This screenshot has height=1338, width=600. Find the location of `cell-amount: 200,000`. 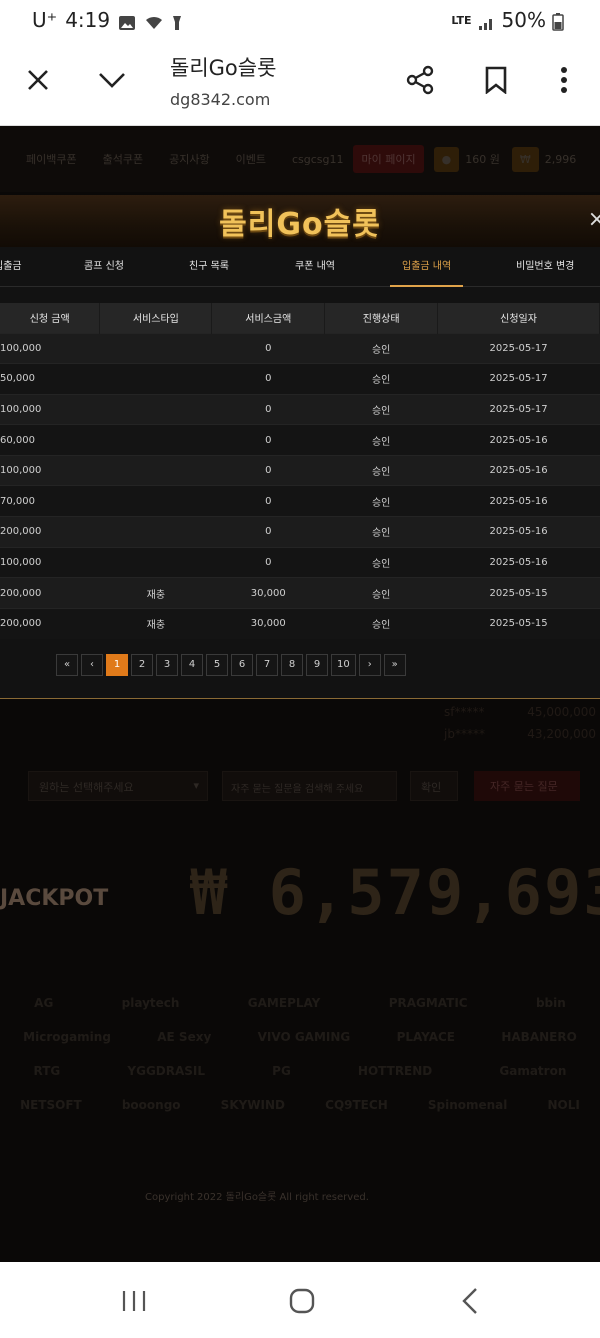

cell-amount: 200,000 is located at coordinates (50, 623).